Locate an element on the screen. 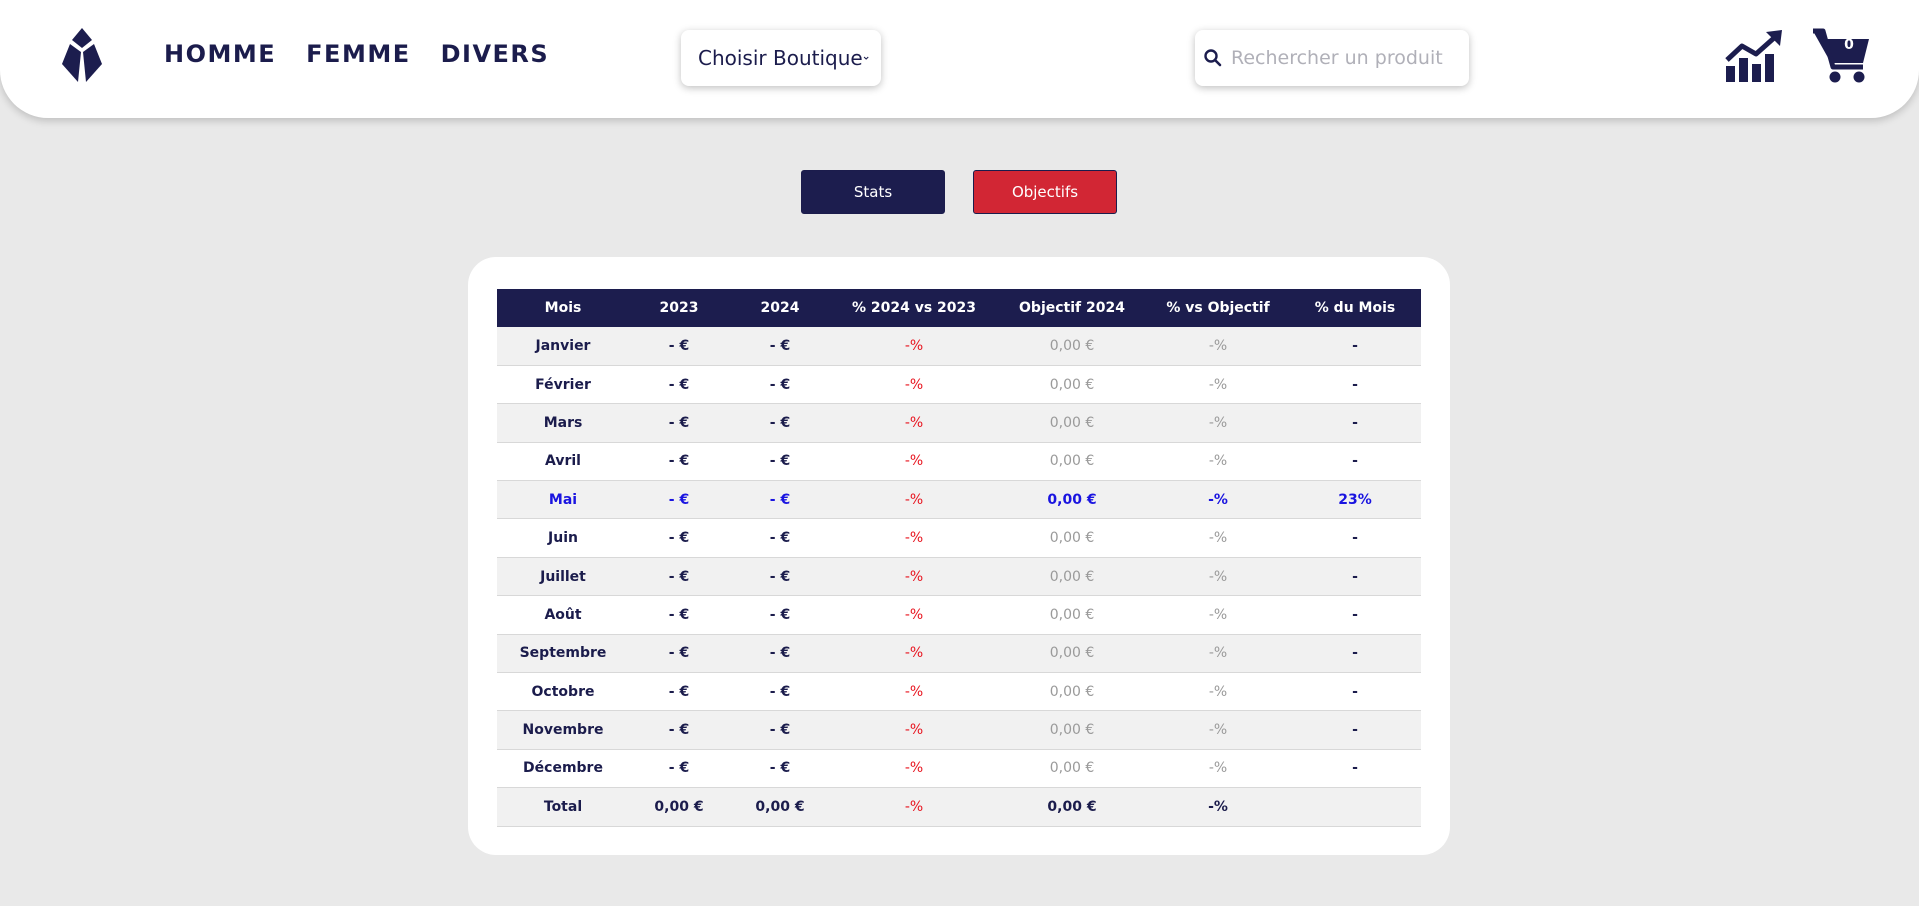 This screenshot has width=1919, height=906. cell-month: Juin is located at coordinates (563, 538).